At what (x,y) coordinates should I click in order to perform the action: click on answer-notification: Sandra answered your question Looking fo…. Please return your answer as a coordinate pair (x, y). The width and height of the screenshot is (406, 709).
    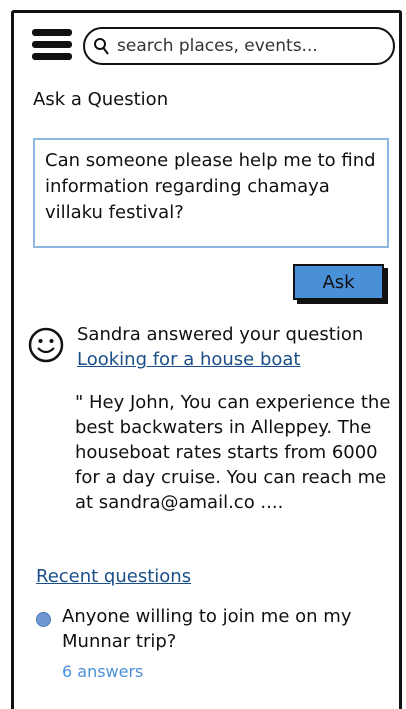
    Looking at the image, I should click on (220, 347).